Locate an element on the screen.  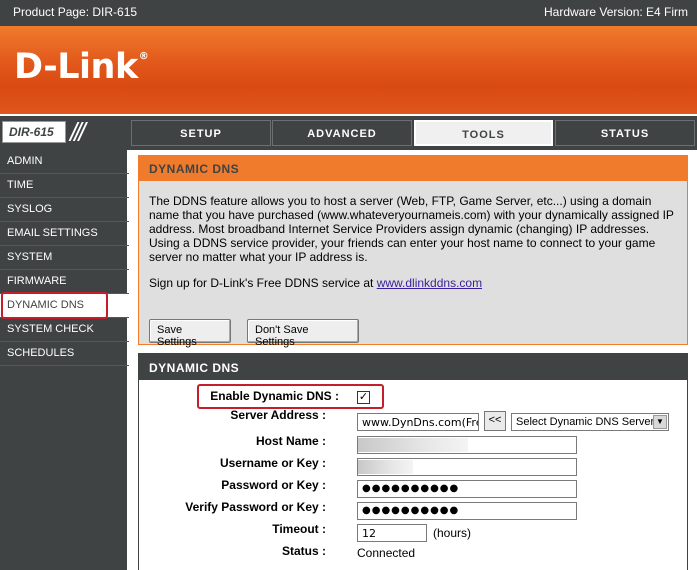
dlink-logo: D-Link® is located at coordinates (81, 67).